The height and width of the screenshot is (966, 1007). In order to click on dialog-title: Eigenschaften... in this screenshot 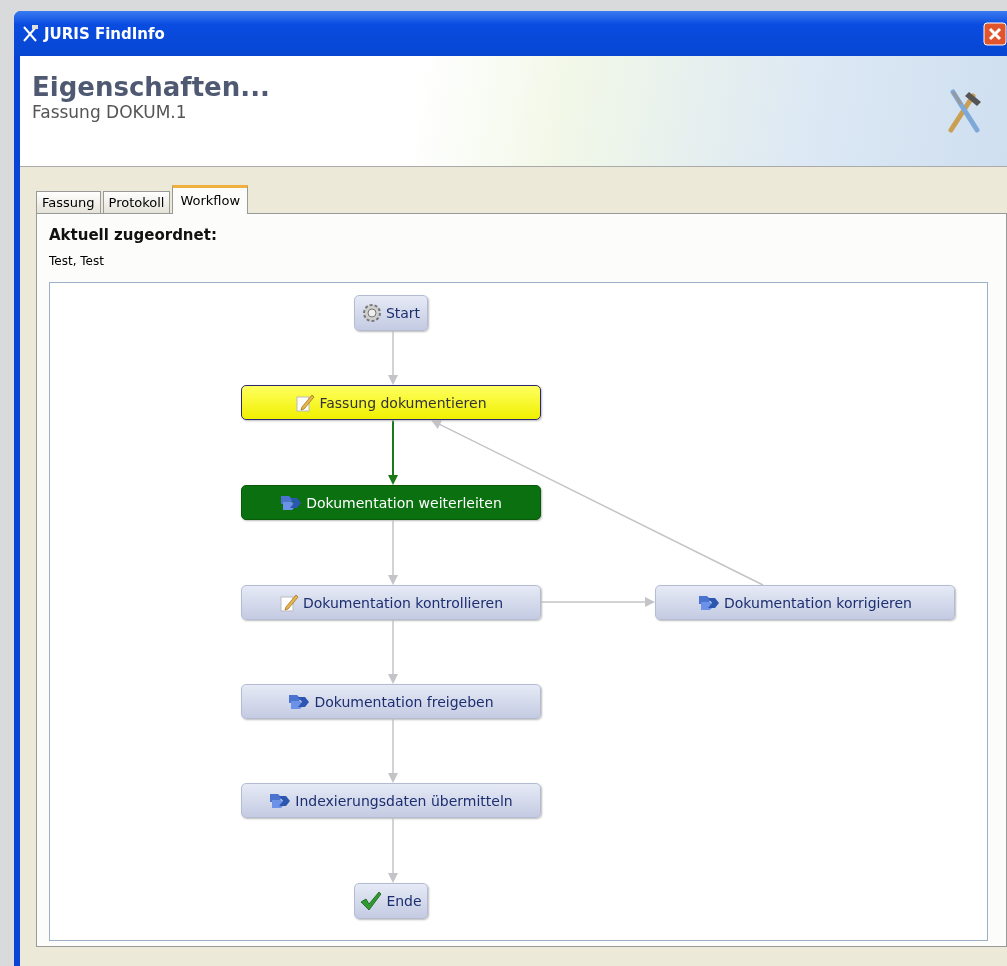, I will do `click(151, 87)`.